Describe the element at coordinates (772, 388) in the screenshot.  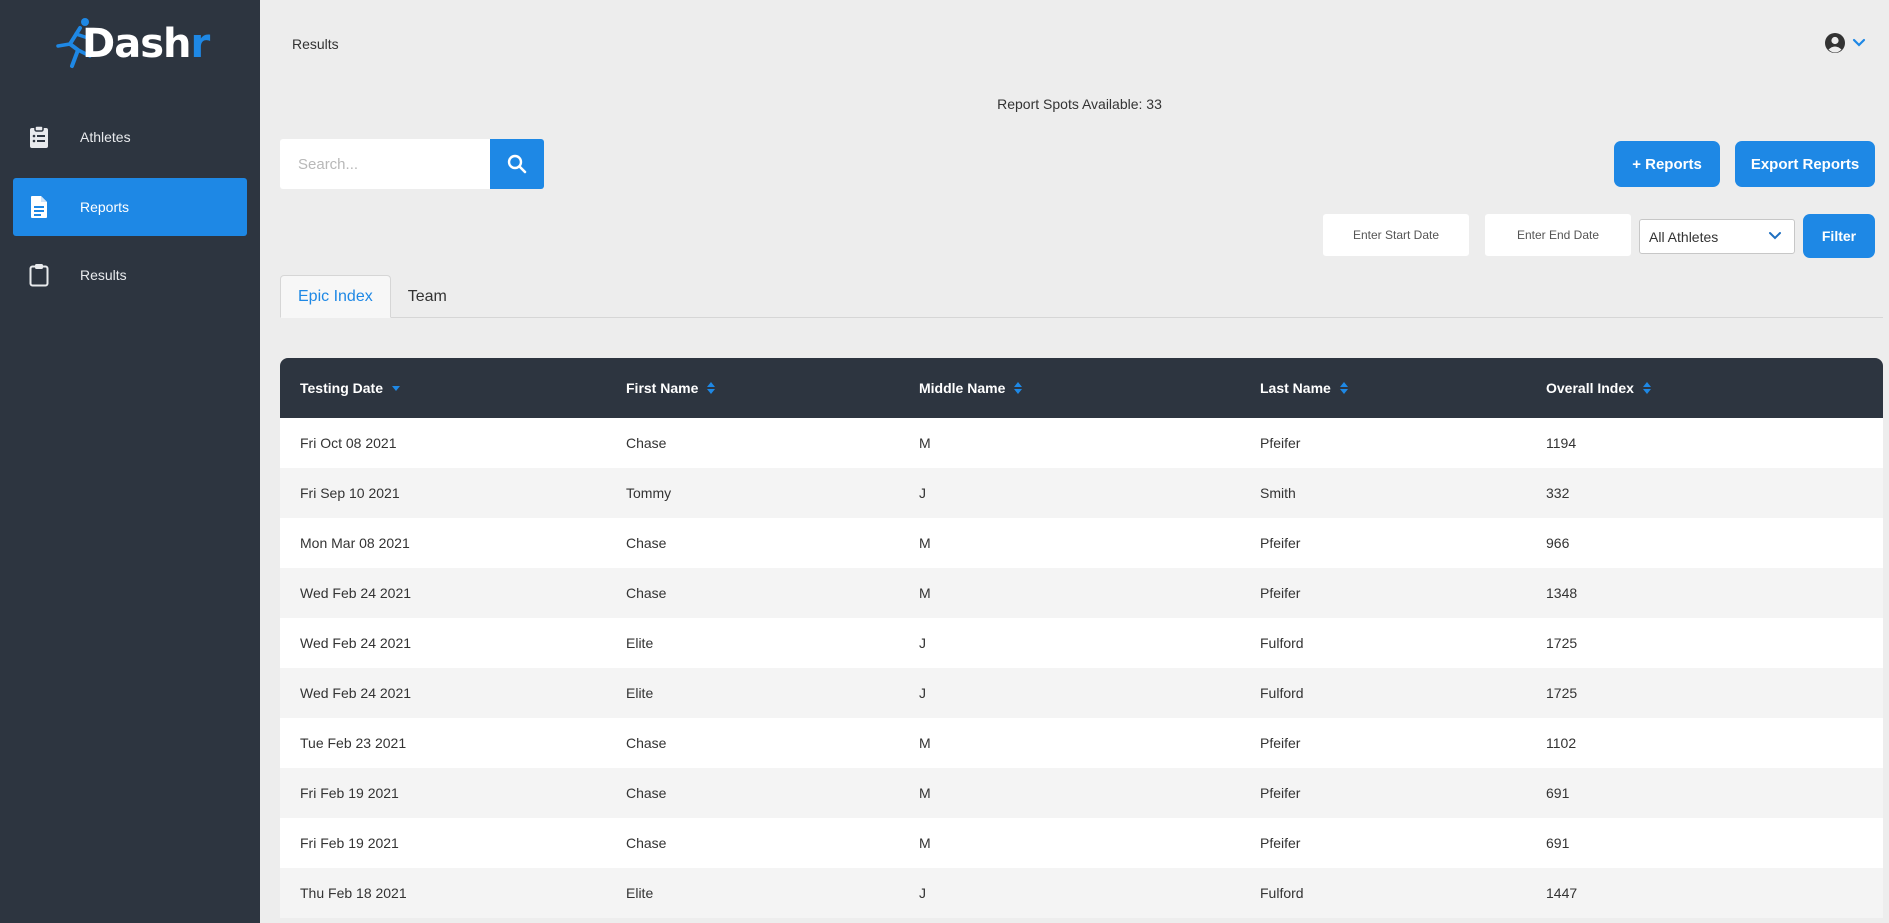
I see `column-header-first-name: First Name` at that location.